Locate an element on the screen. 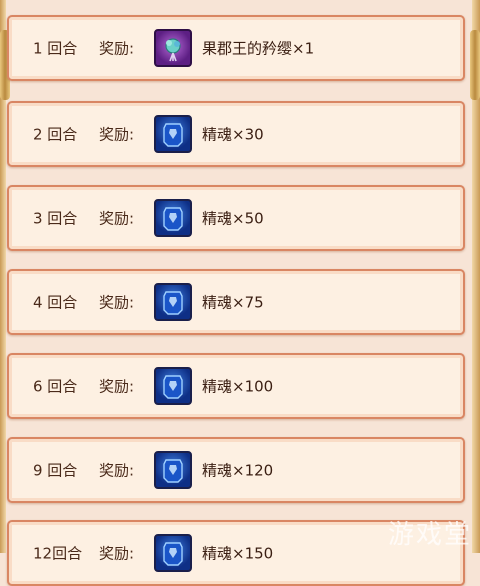  reward-item-name: 精魂×150 is located at coordinates (238, 553).